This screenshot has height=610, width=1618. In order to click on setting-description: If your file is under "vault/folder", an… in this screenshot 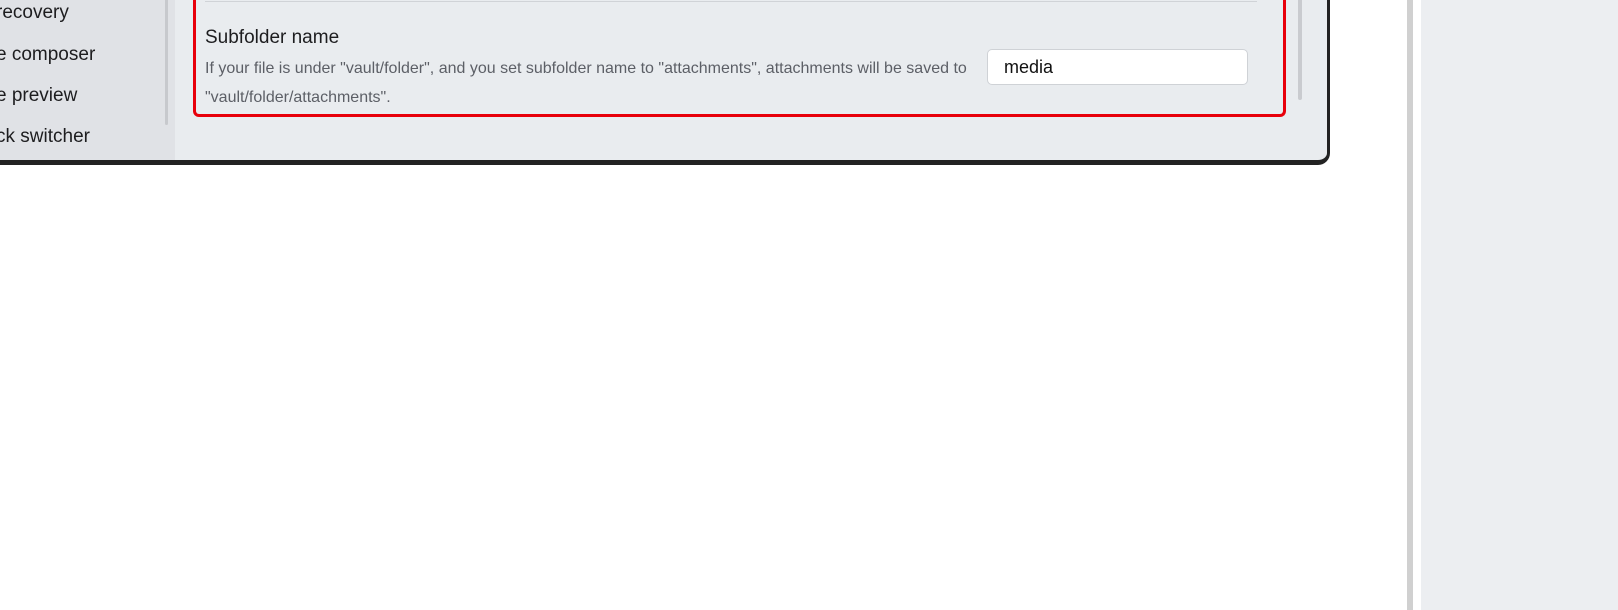, I will do `click(586, 83)`.